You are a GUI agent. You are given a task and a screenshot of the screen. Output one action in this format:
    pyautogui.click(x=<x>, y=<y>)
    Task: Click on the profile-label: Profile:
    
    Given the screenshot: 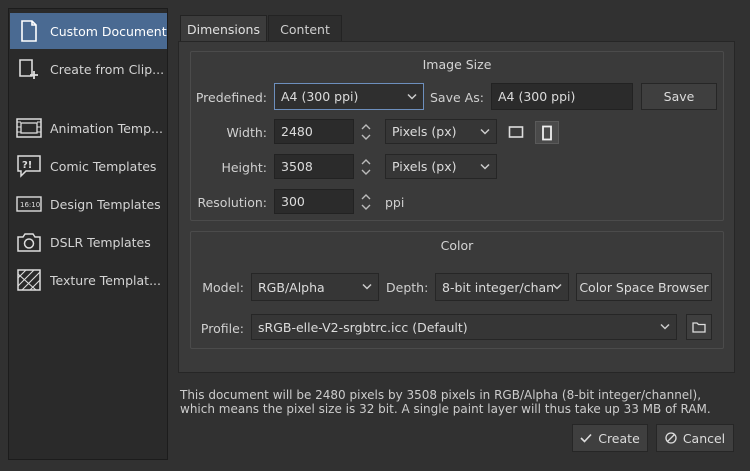 What is the action you would take?
    pyautogui.click(x=222, y=328)
    